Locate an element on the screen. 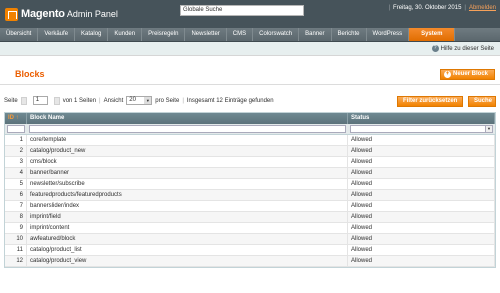 The height and width of the screenshot is (293, 500). sort-arrow-icon: ↑ is located at coordinates (17, 118).